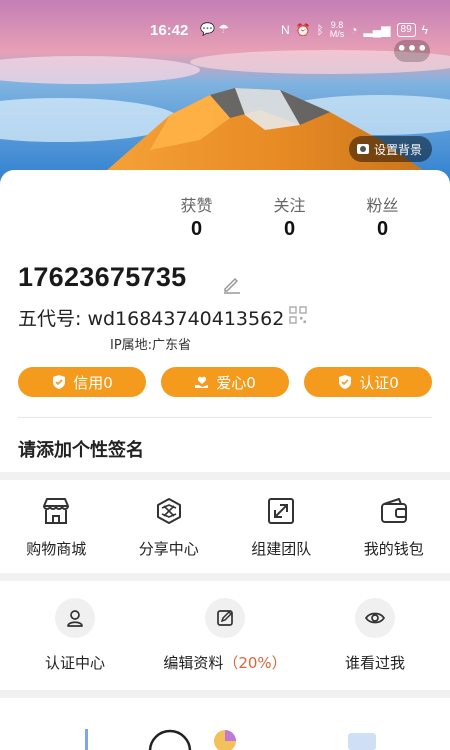 The height and width of the screenshot is (750, 450). What do you see at coordinates (393, 510) in the screenshot?
I see `wallet-icon` at bounding box center [393, 510].